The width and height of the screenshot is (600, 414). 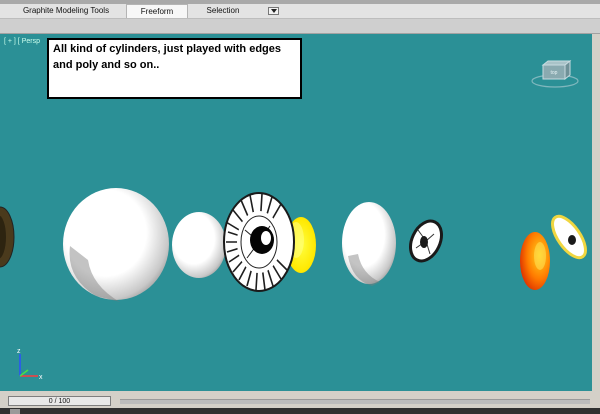 I want to click on chevron-down-icon, so click(x=274, y=11).